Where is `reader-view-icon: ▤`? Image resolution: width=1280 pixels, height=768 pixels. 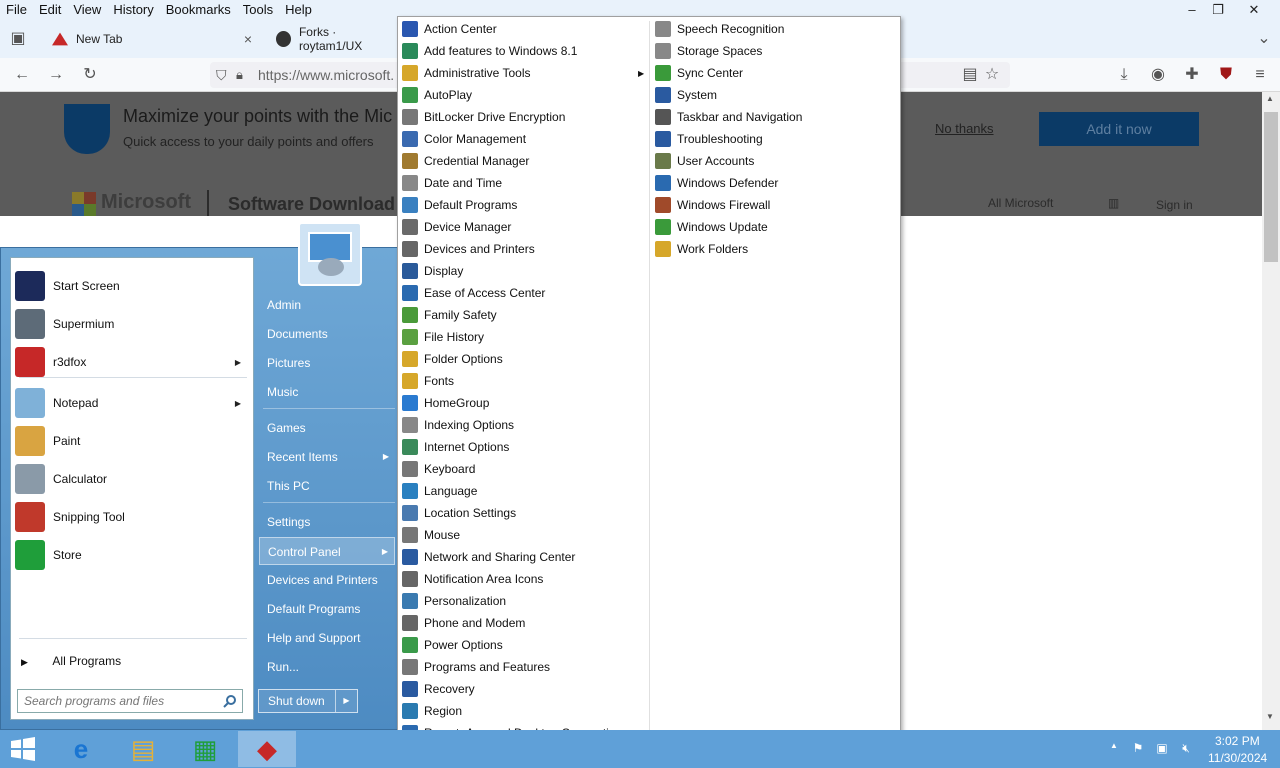
reader-view-icon: ▤ is located at coordinates (970, 75).